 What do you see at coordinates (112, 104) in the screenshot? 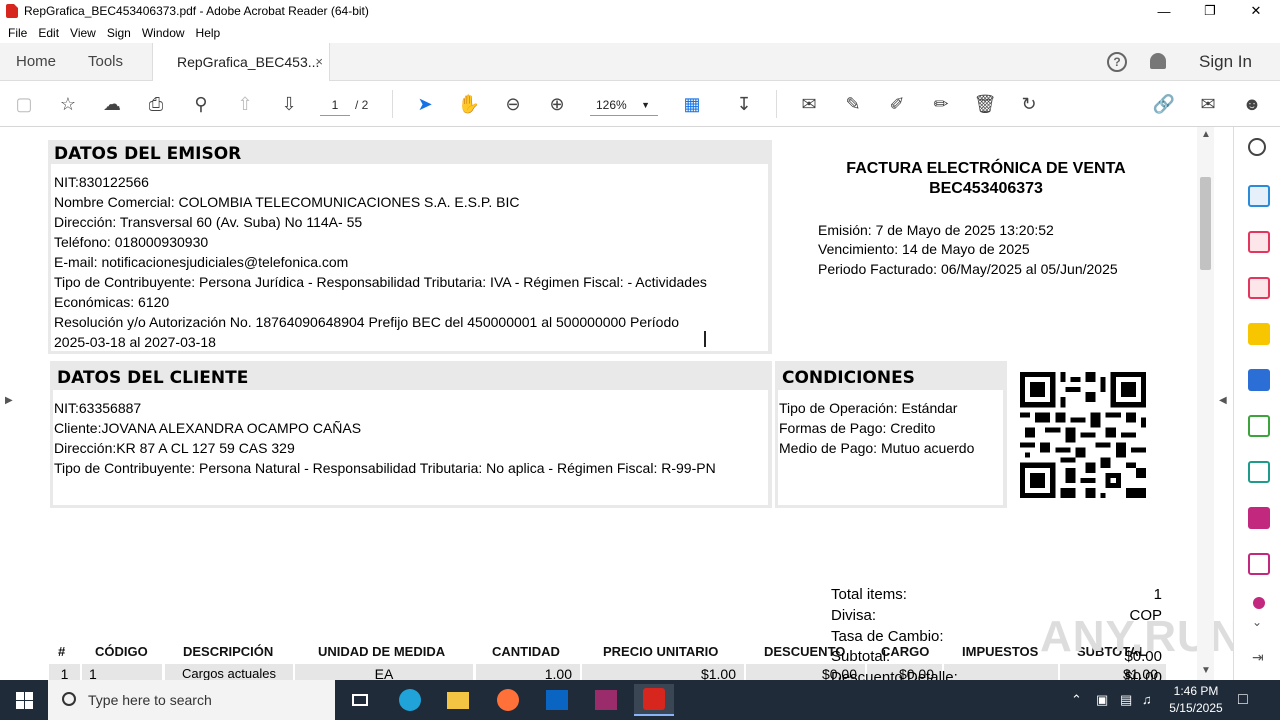
I see `upload-cloud-icon: ☁` at bounding box center [112, 104].